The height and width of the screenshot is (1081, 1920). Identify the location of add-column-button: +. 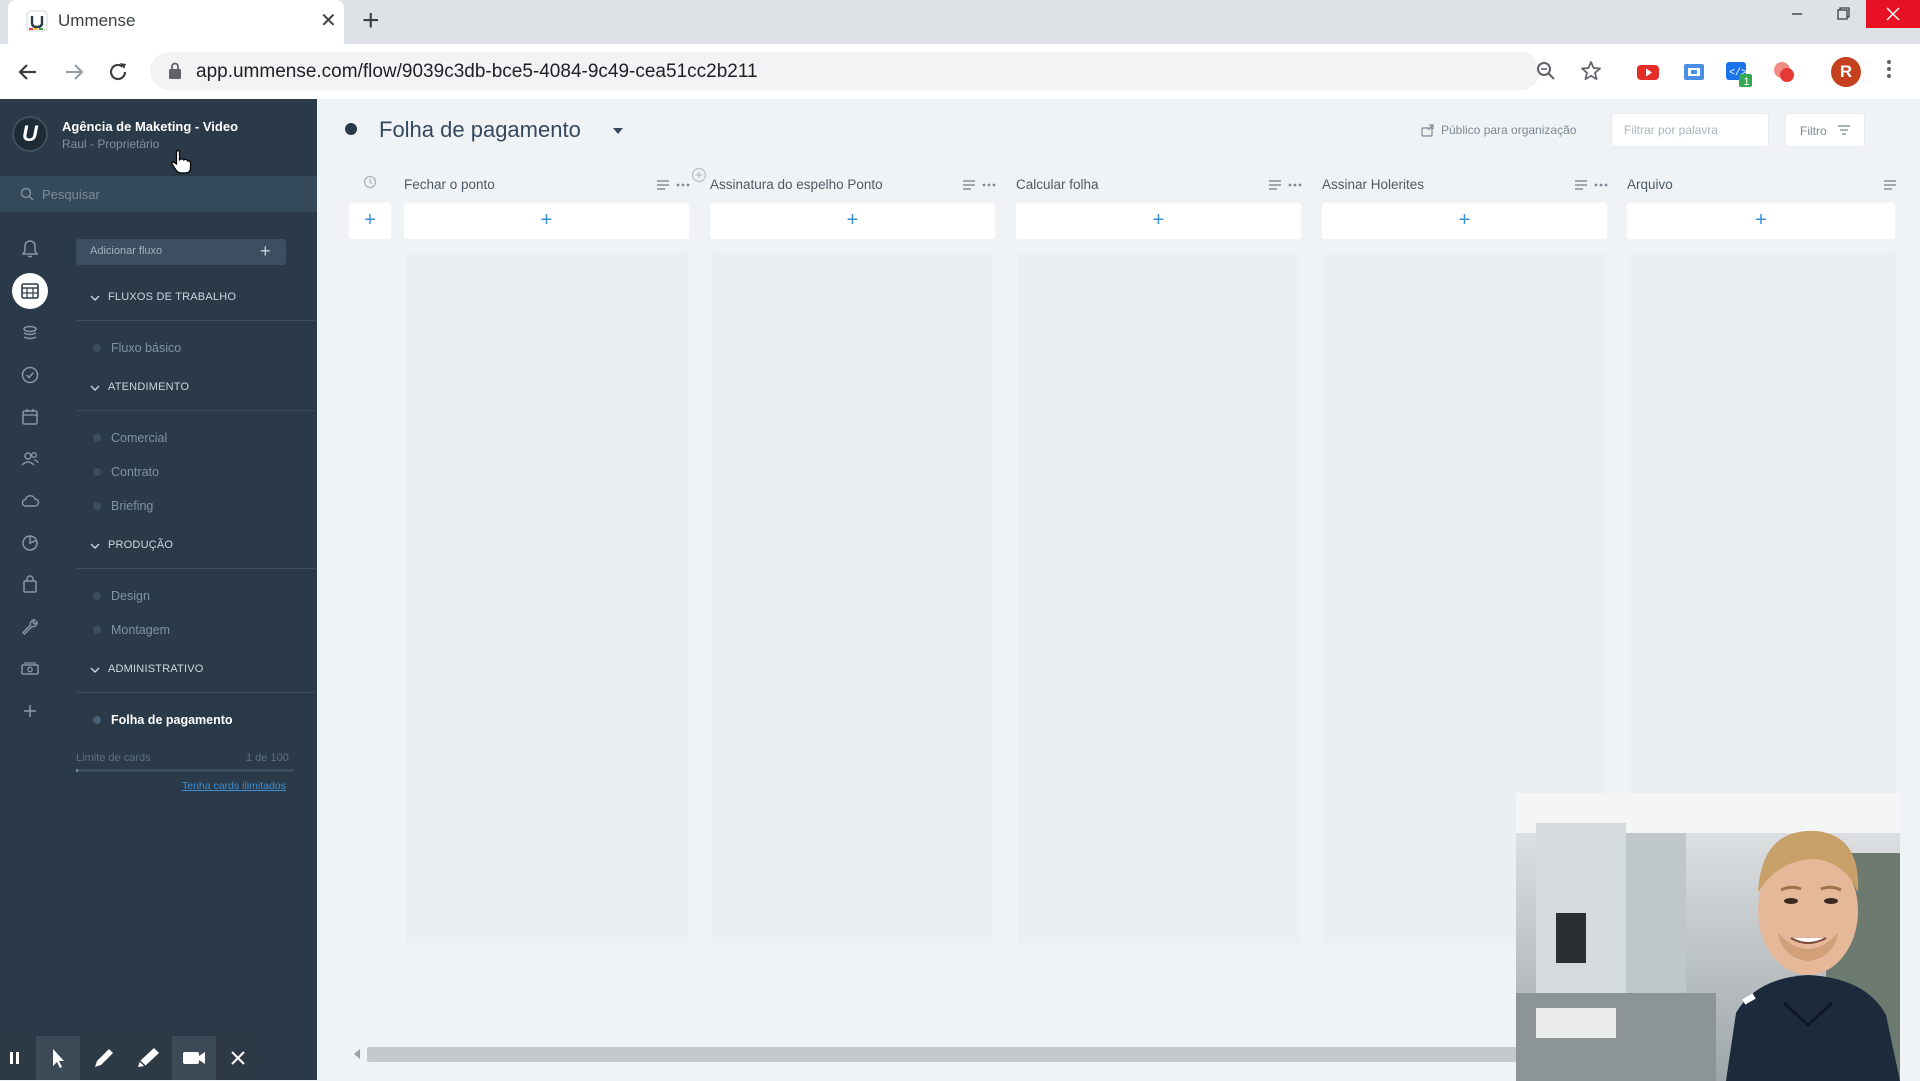
(370, 221).